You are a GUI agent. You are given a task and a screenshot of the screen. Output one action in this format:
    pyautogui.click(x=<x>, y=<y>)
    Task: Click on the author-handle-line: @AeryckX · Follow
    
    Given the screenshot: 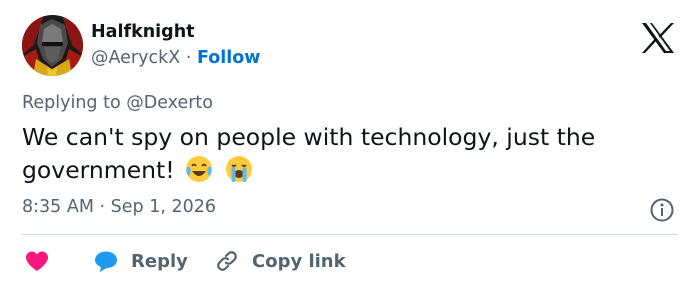 What is the action you would take?
    pyautogui.click(x=175, y=58)
    